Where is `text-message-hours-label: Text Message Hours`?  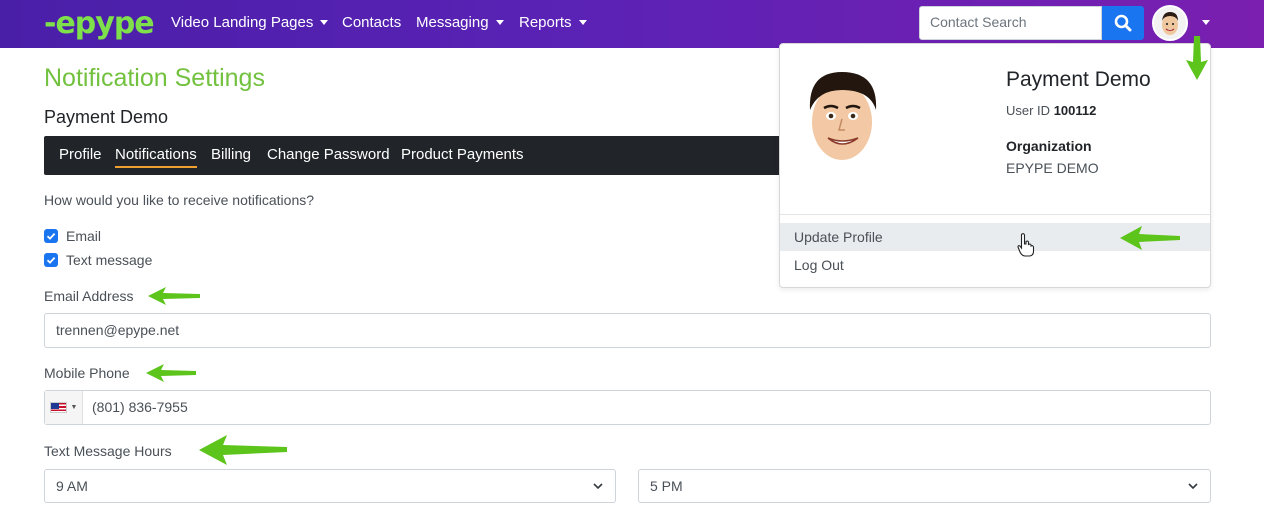
text-message-hours-label: Text Message Hours is located at coordinates (108, 451).